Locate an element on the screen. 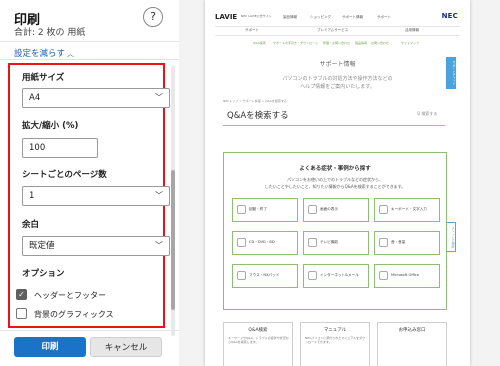  pages-per-sheet-value: 1 is located at coordinates (32, 196).